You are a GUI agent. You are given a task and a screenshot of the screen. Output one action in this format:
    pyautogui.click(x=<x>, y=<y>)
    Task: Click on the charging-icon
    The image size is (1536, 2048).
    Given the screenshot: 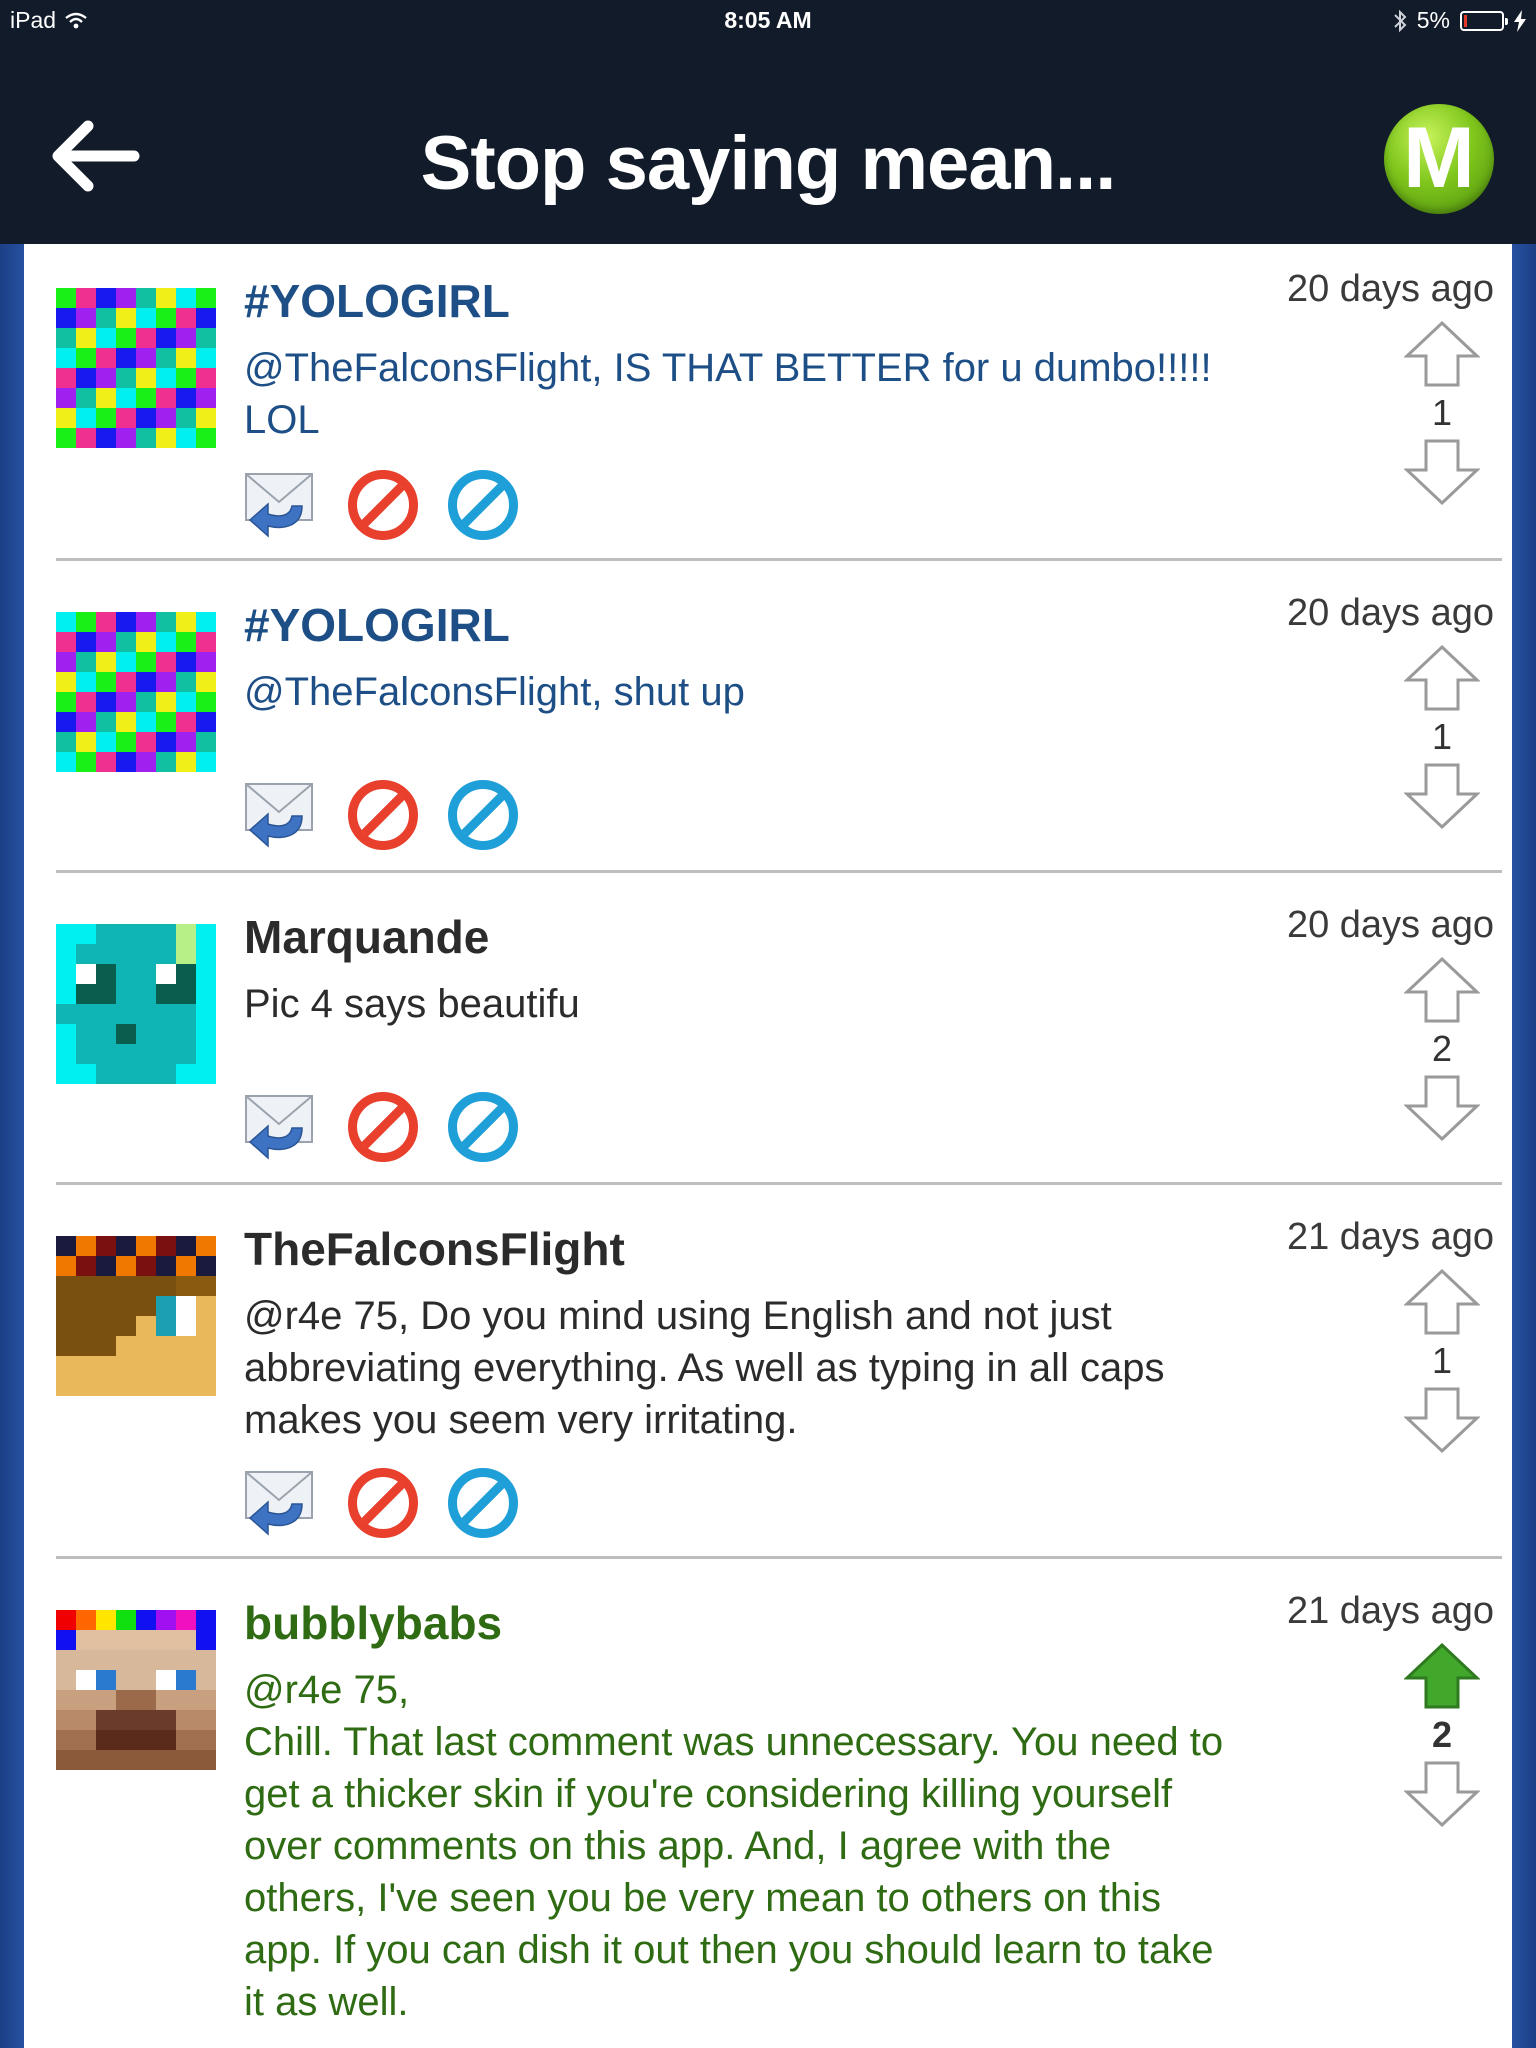 What is the action you would take?
    pyautogui.click(x=1520, y=20)
    